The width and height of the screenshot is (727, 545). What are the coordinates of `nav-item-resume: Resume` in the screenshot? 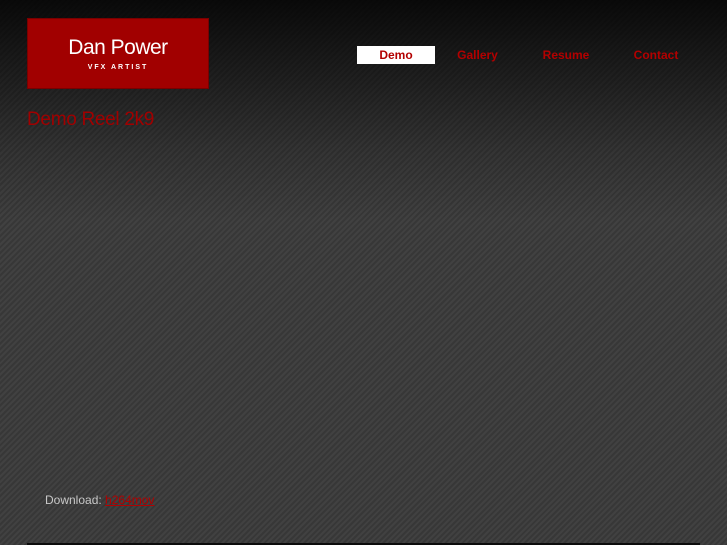 It's located at (566, 55).